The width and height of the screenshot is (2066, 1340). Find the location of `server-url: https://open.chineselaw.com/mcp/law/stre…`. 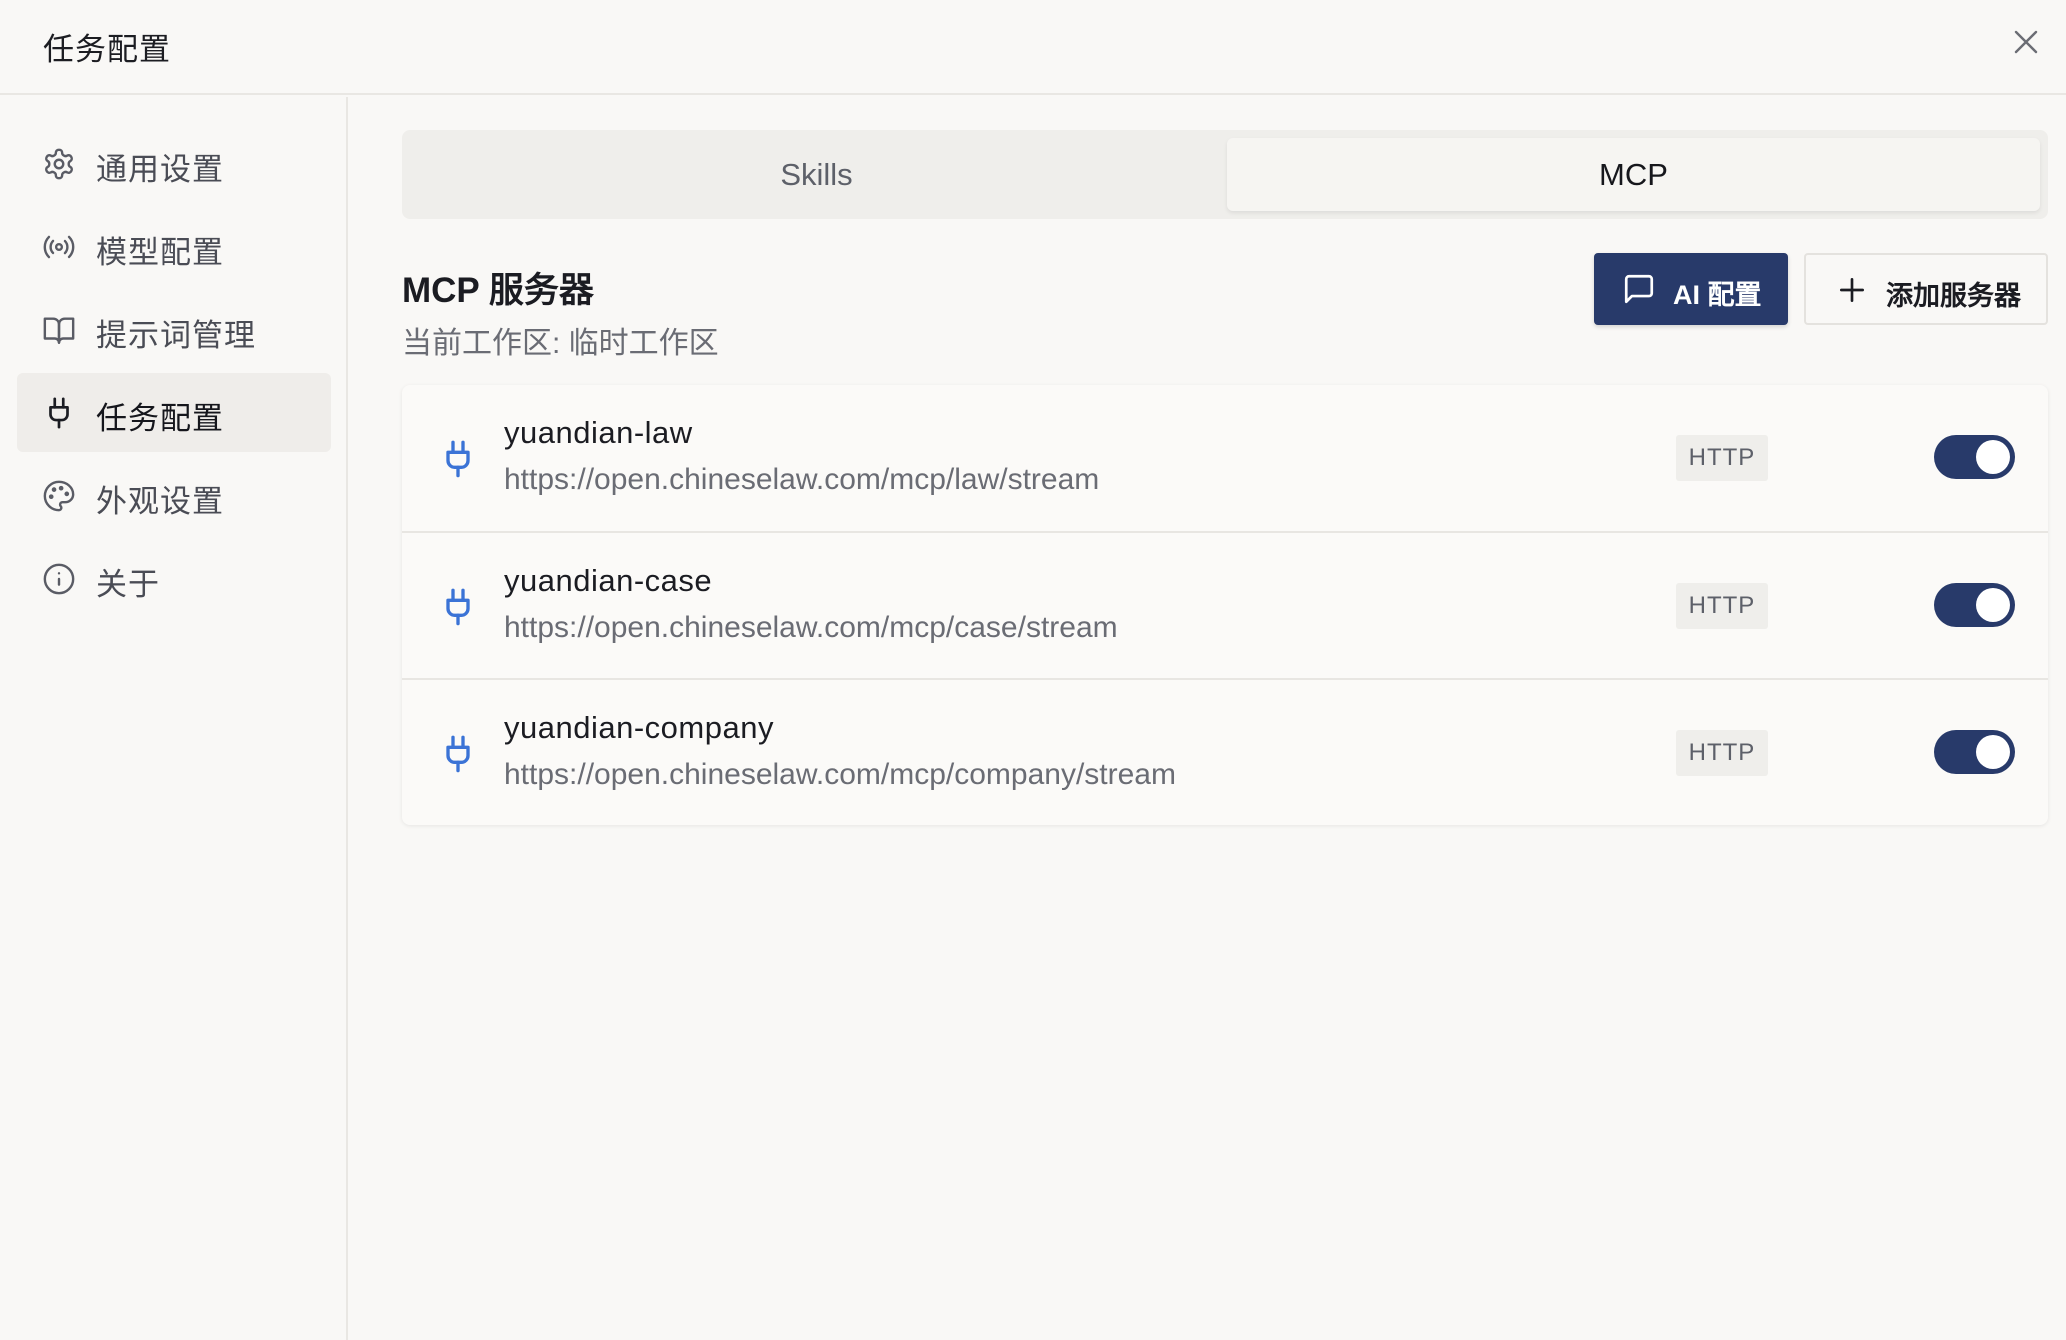

server-url: https://open.chineselaw.com/mcp/law/stre… is located at coordinates (802, 479).